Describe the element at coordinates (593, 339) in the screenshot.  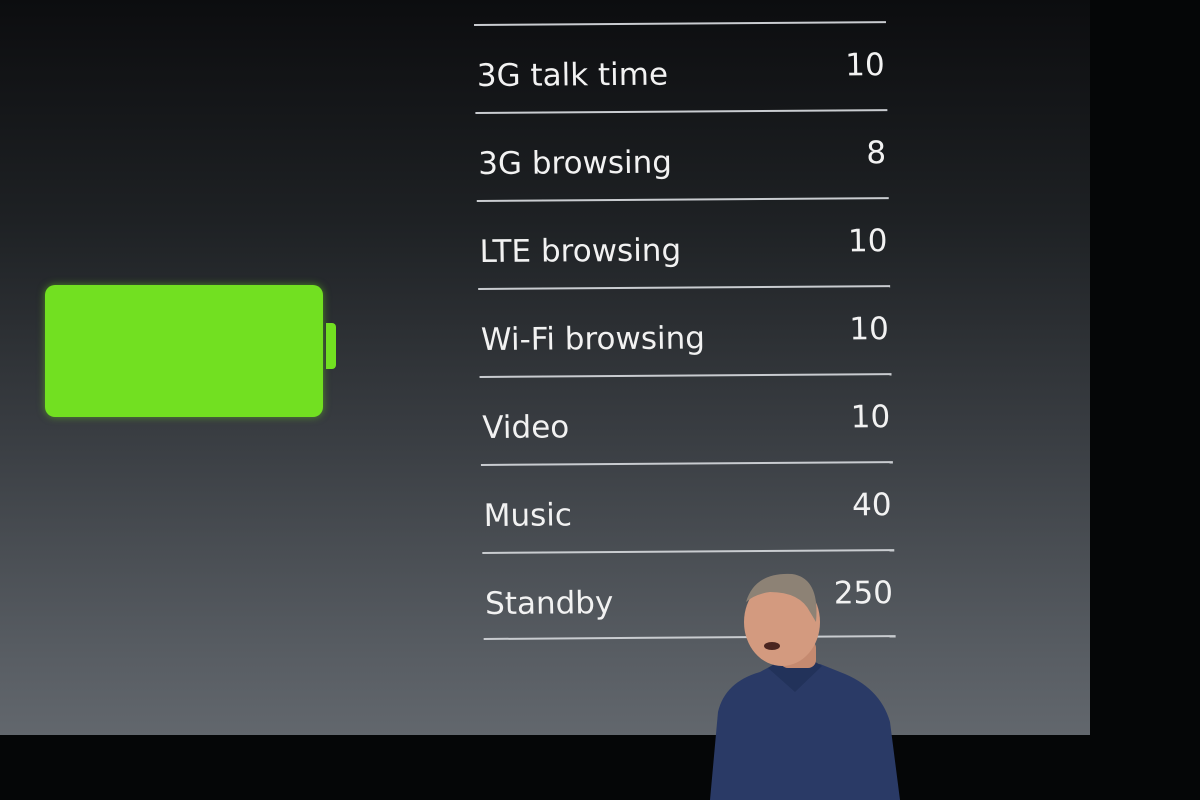
I see `row-label: Wi-Fi browsing` at that location.